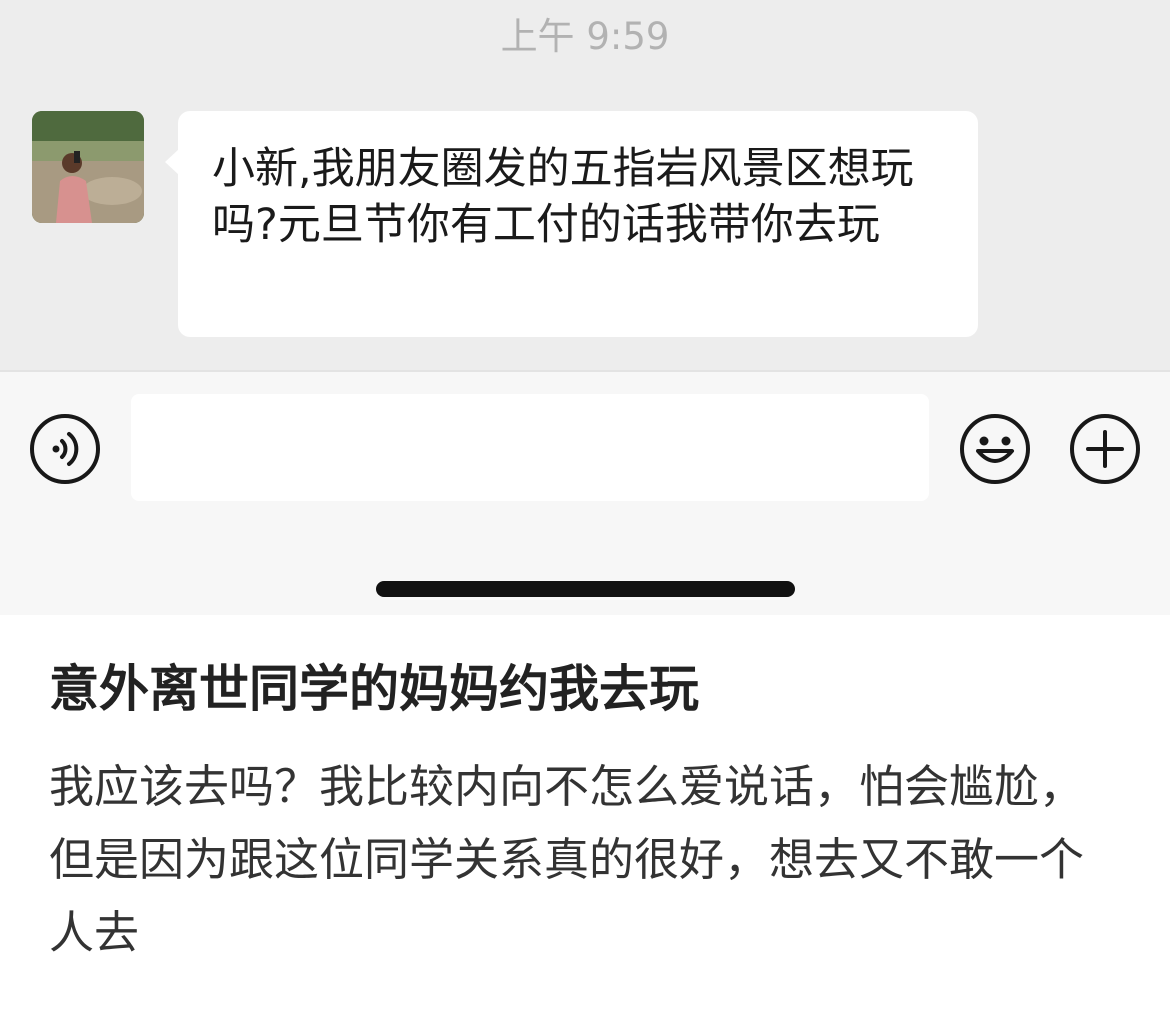 This screenshot has width=1170, height=1011. I want to click on home-indicator, so click(585, 589).